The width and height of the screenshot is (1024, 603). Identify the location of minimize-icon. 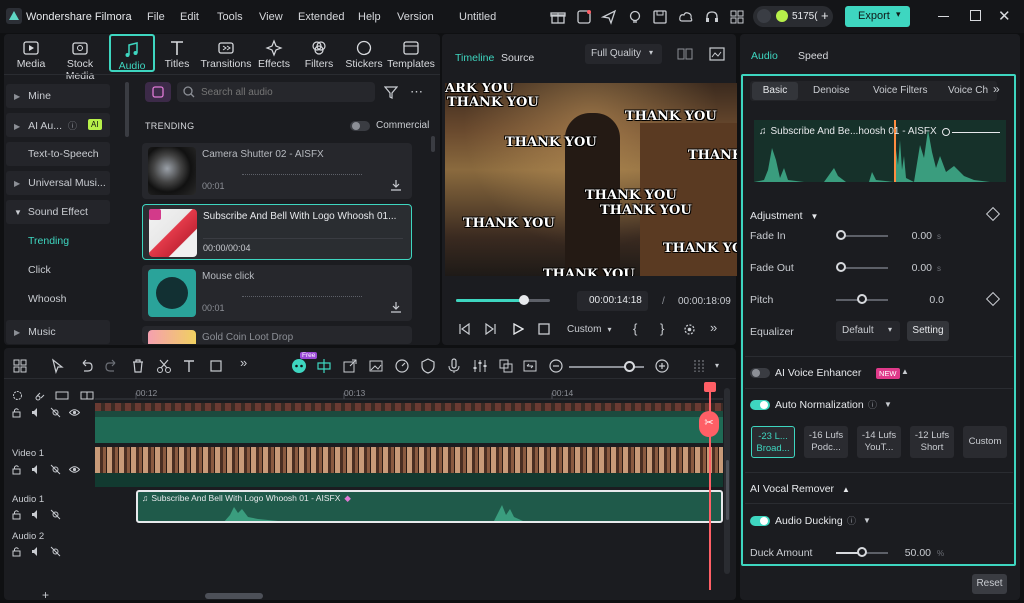
(943, 16).